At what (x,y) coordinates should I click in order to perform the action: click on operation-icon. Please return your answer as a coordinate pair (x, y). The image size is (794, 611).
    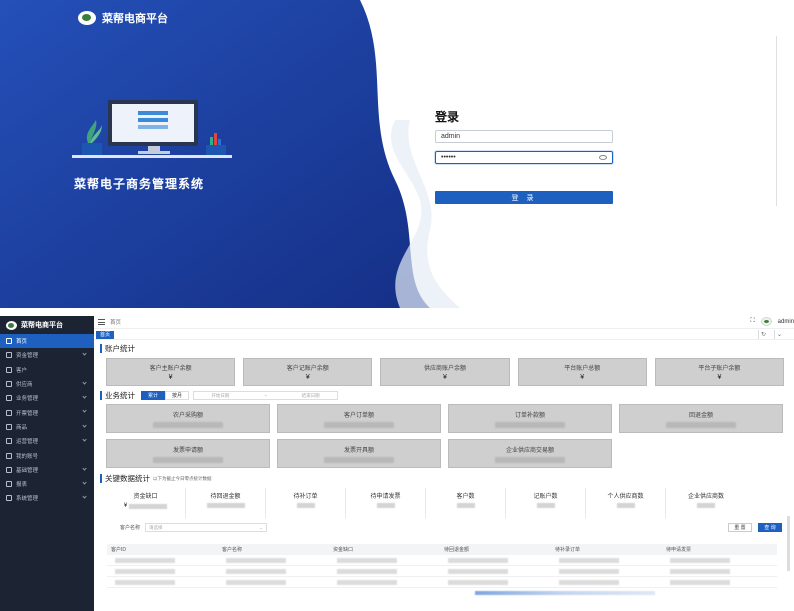
    Looking at the image, I should click on (9, 441).